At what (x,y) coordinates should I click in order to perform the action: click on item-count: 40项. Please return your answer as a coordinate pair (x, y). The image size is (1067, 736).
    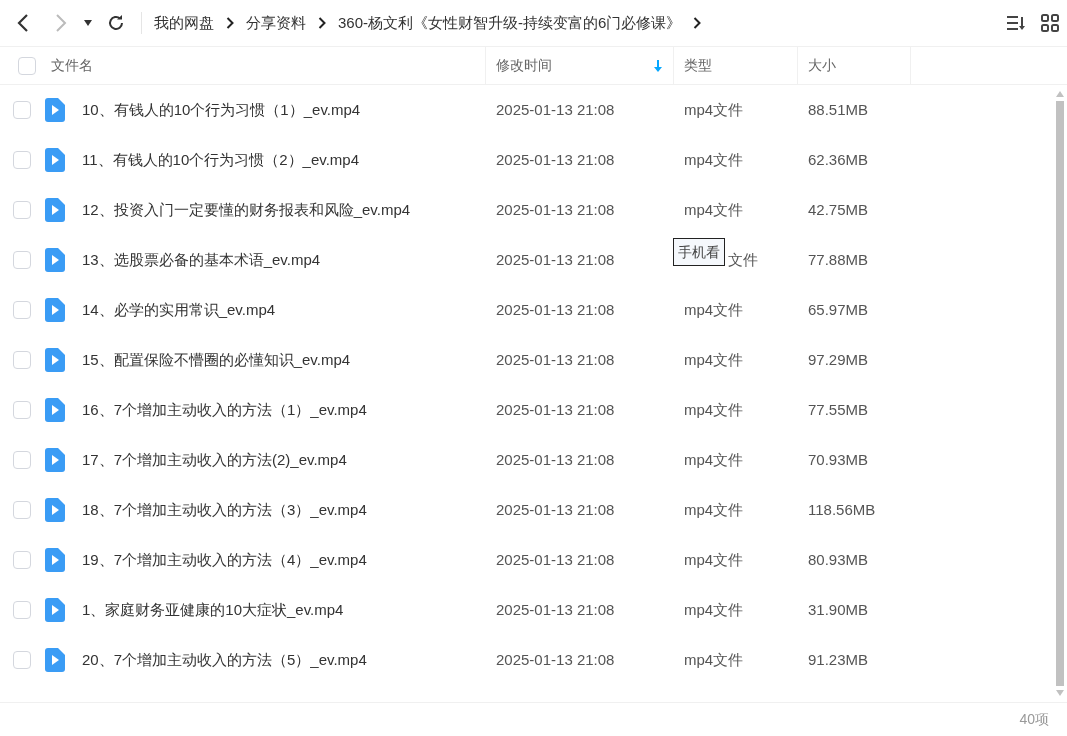
    Looking at the image, I should click on (1034, 719).